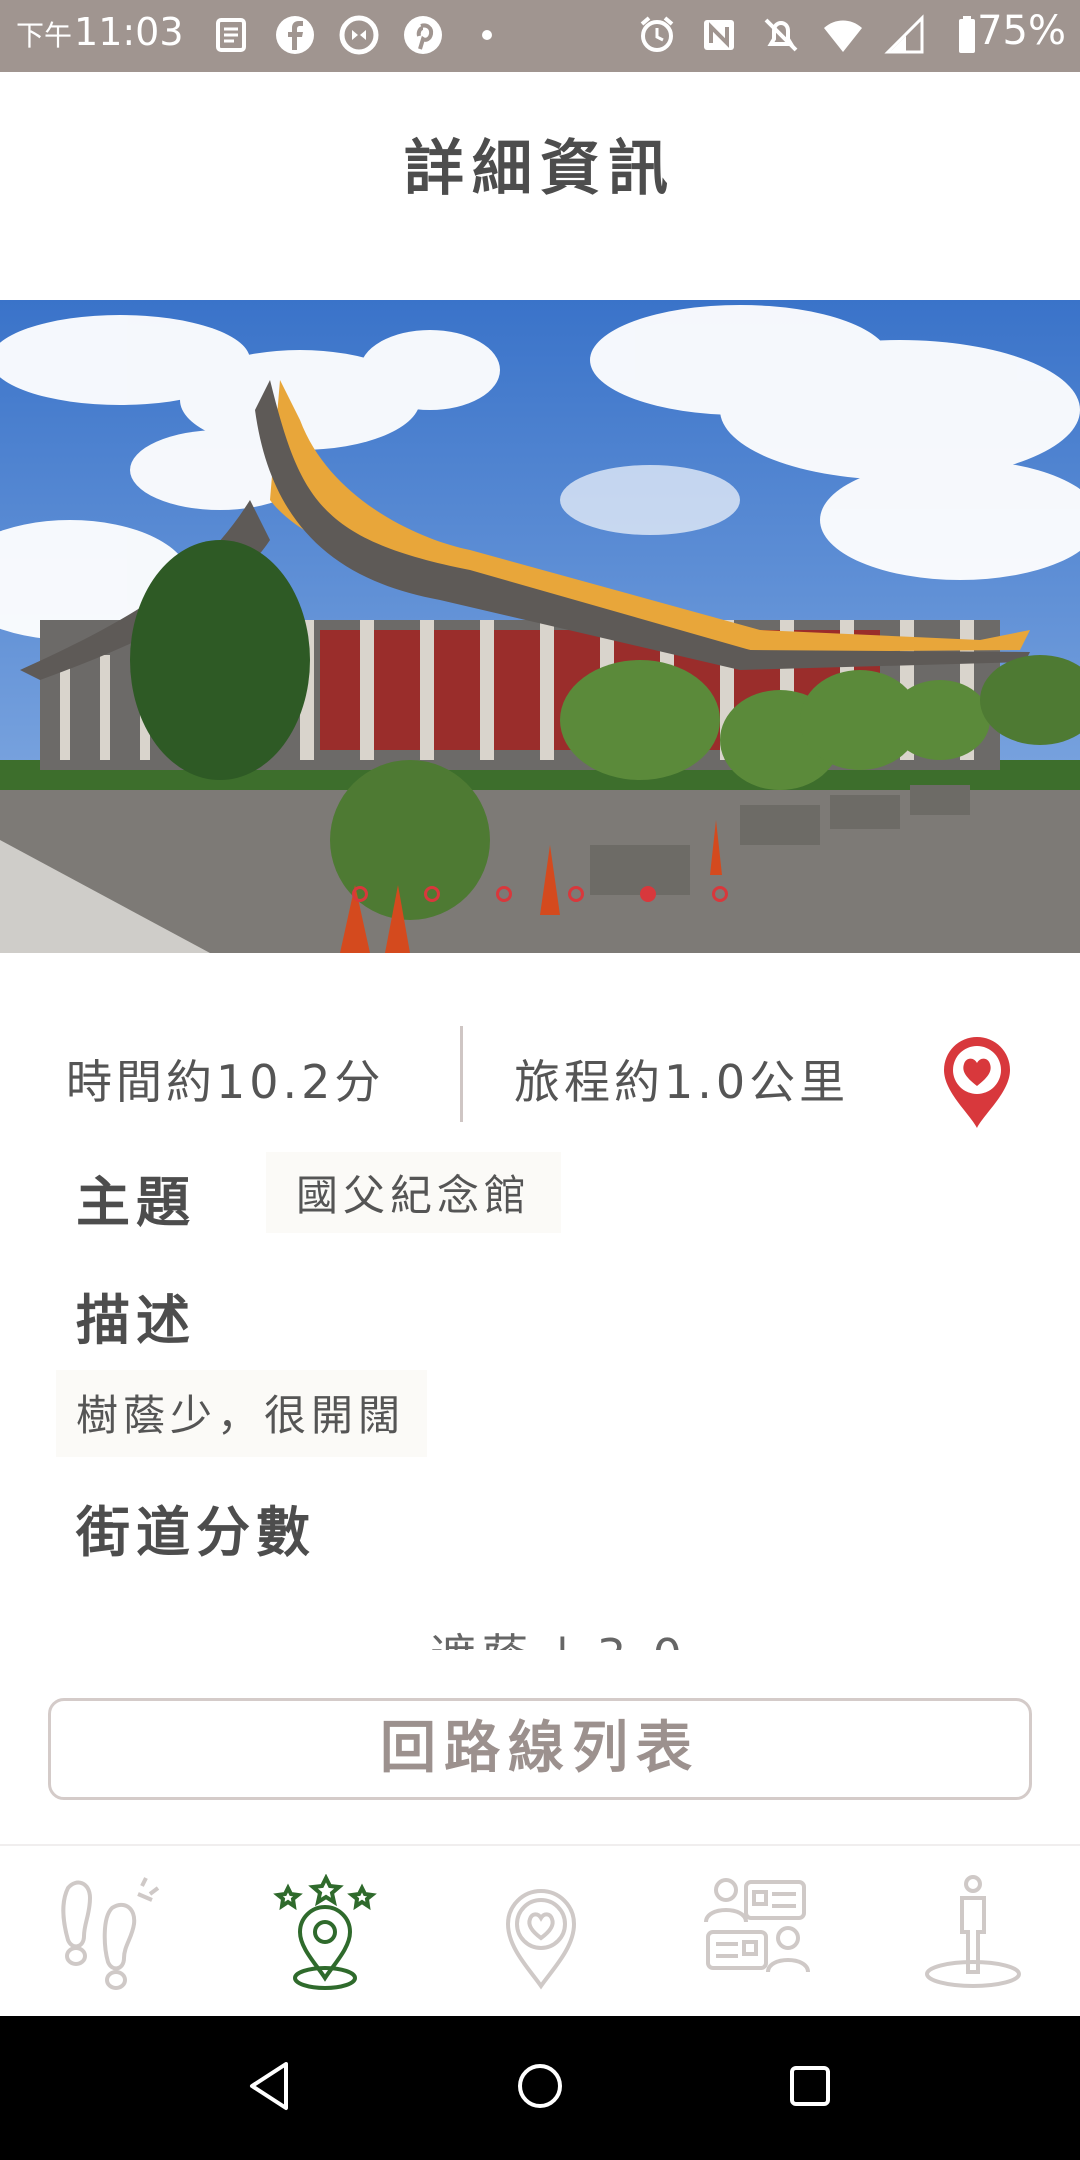  I want to click on footsteps-icon, so click(110, 1933).